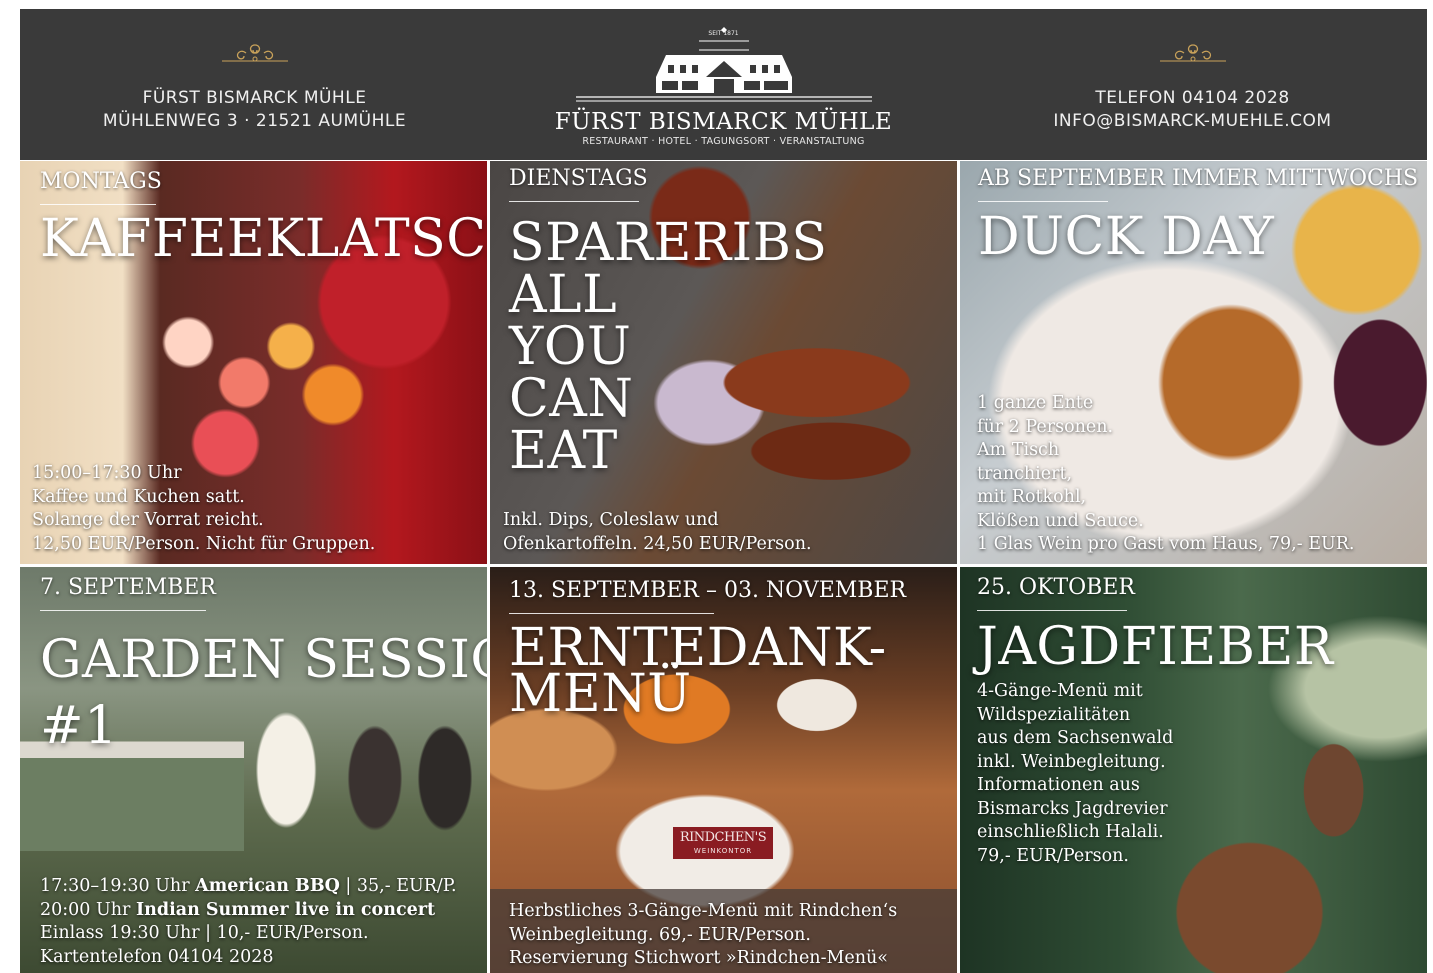  I want to click on header-address-line2: MÜHLENWEG 3 · 21521 AUMÜHLE, so click(254, 121).